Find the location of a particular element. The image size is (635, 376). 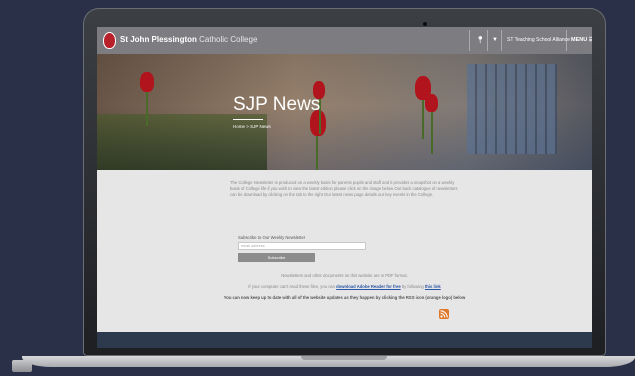

adobe-reader-link: download Adobe Reader for free is located at coordinates (368, 286).